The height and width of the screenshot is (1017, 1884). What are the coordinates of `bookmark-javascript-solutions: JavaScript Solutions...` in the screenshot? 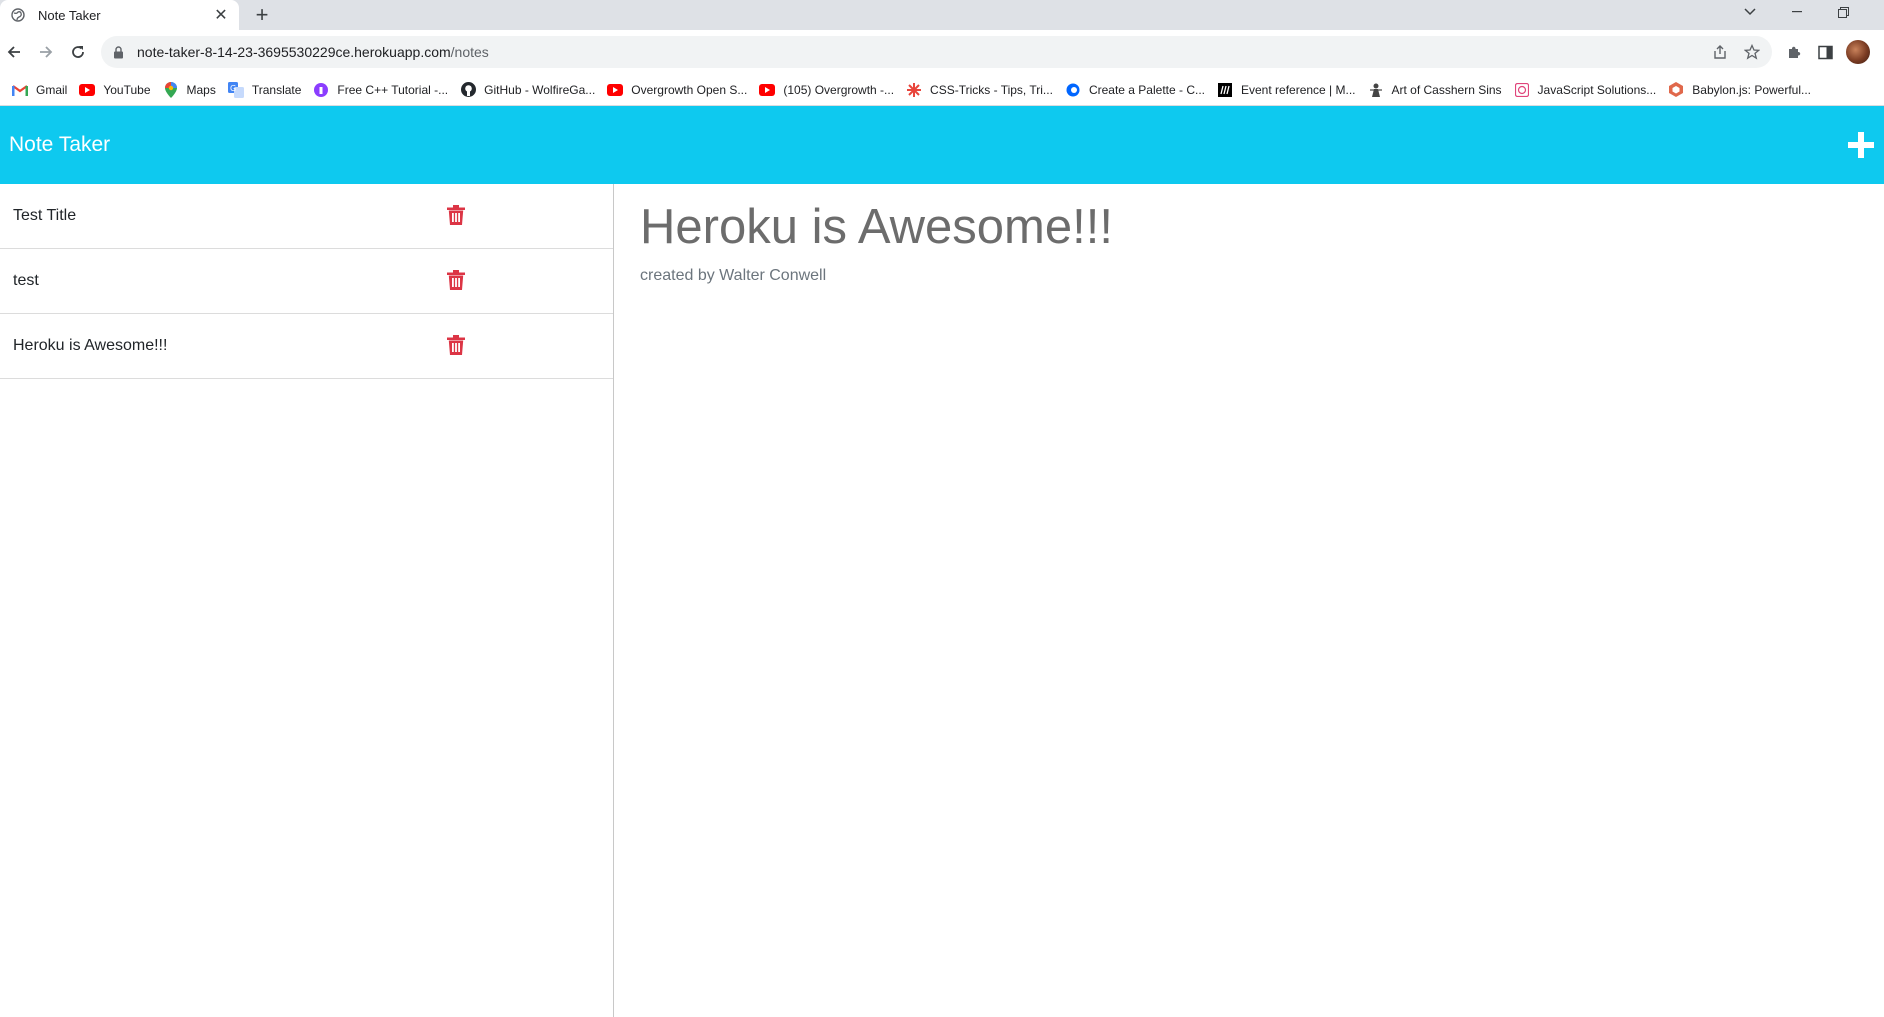 It's located at (1585, 90).